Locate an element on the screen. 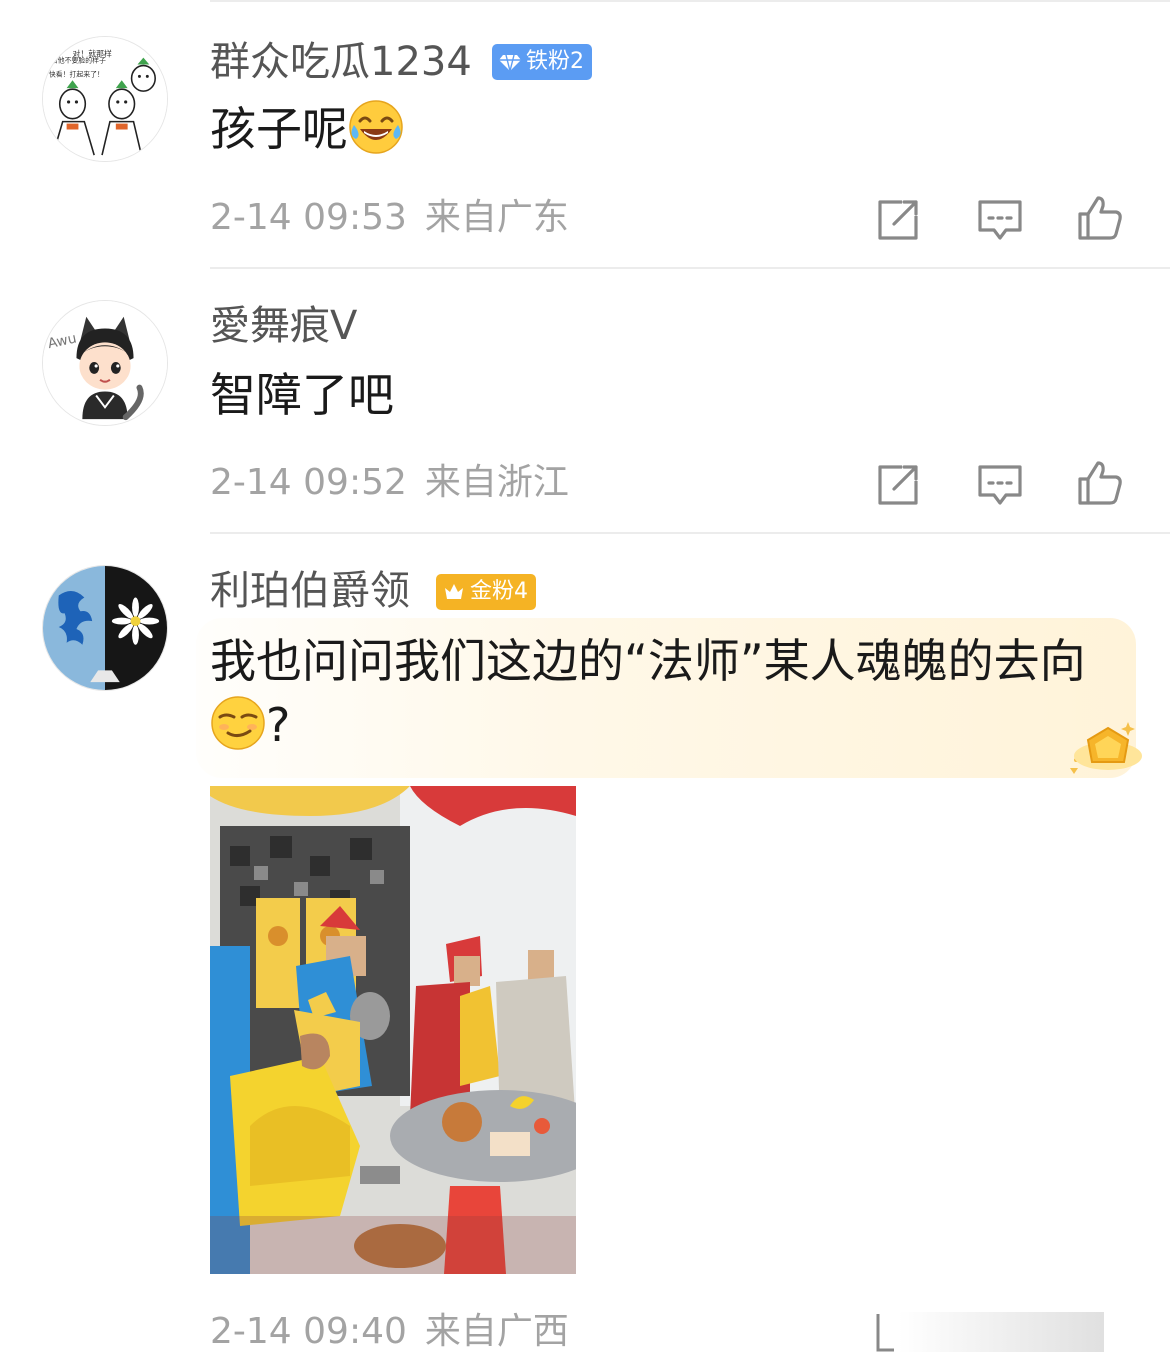 Image resolution: width=1170 pixels, height=1372 pixels. comment-text-line1: 我也问问我们这边的“法师”某人魂魄的去向 is located at coordinates (648, 661).